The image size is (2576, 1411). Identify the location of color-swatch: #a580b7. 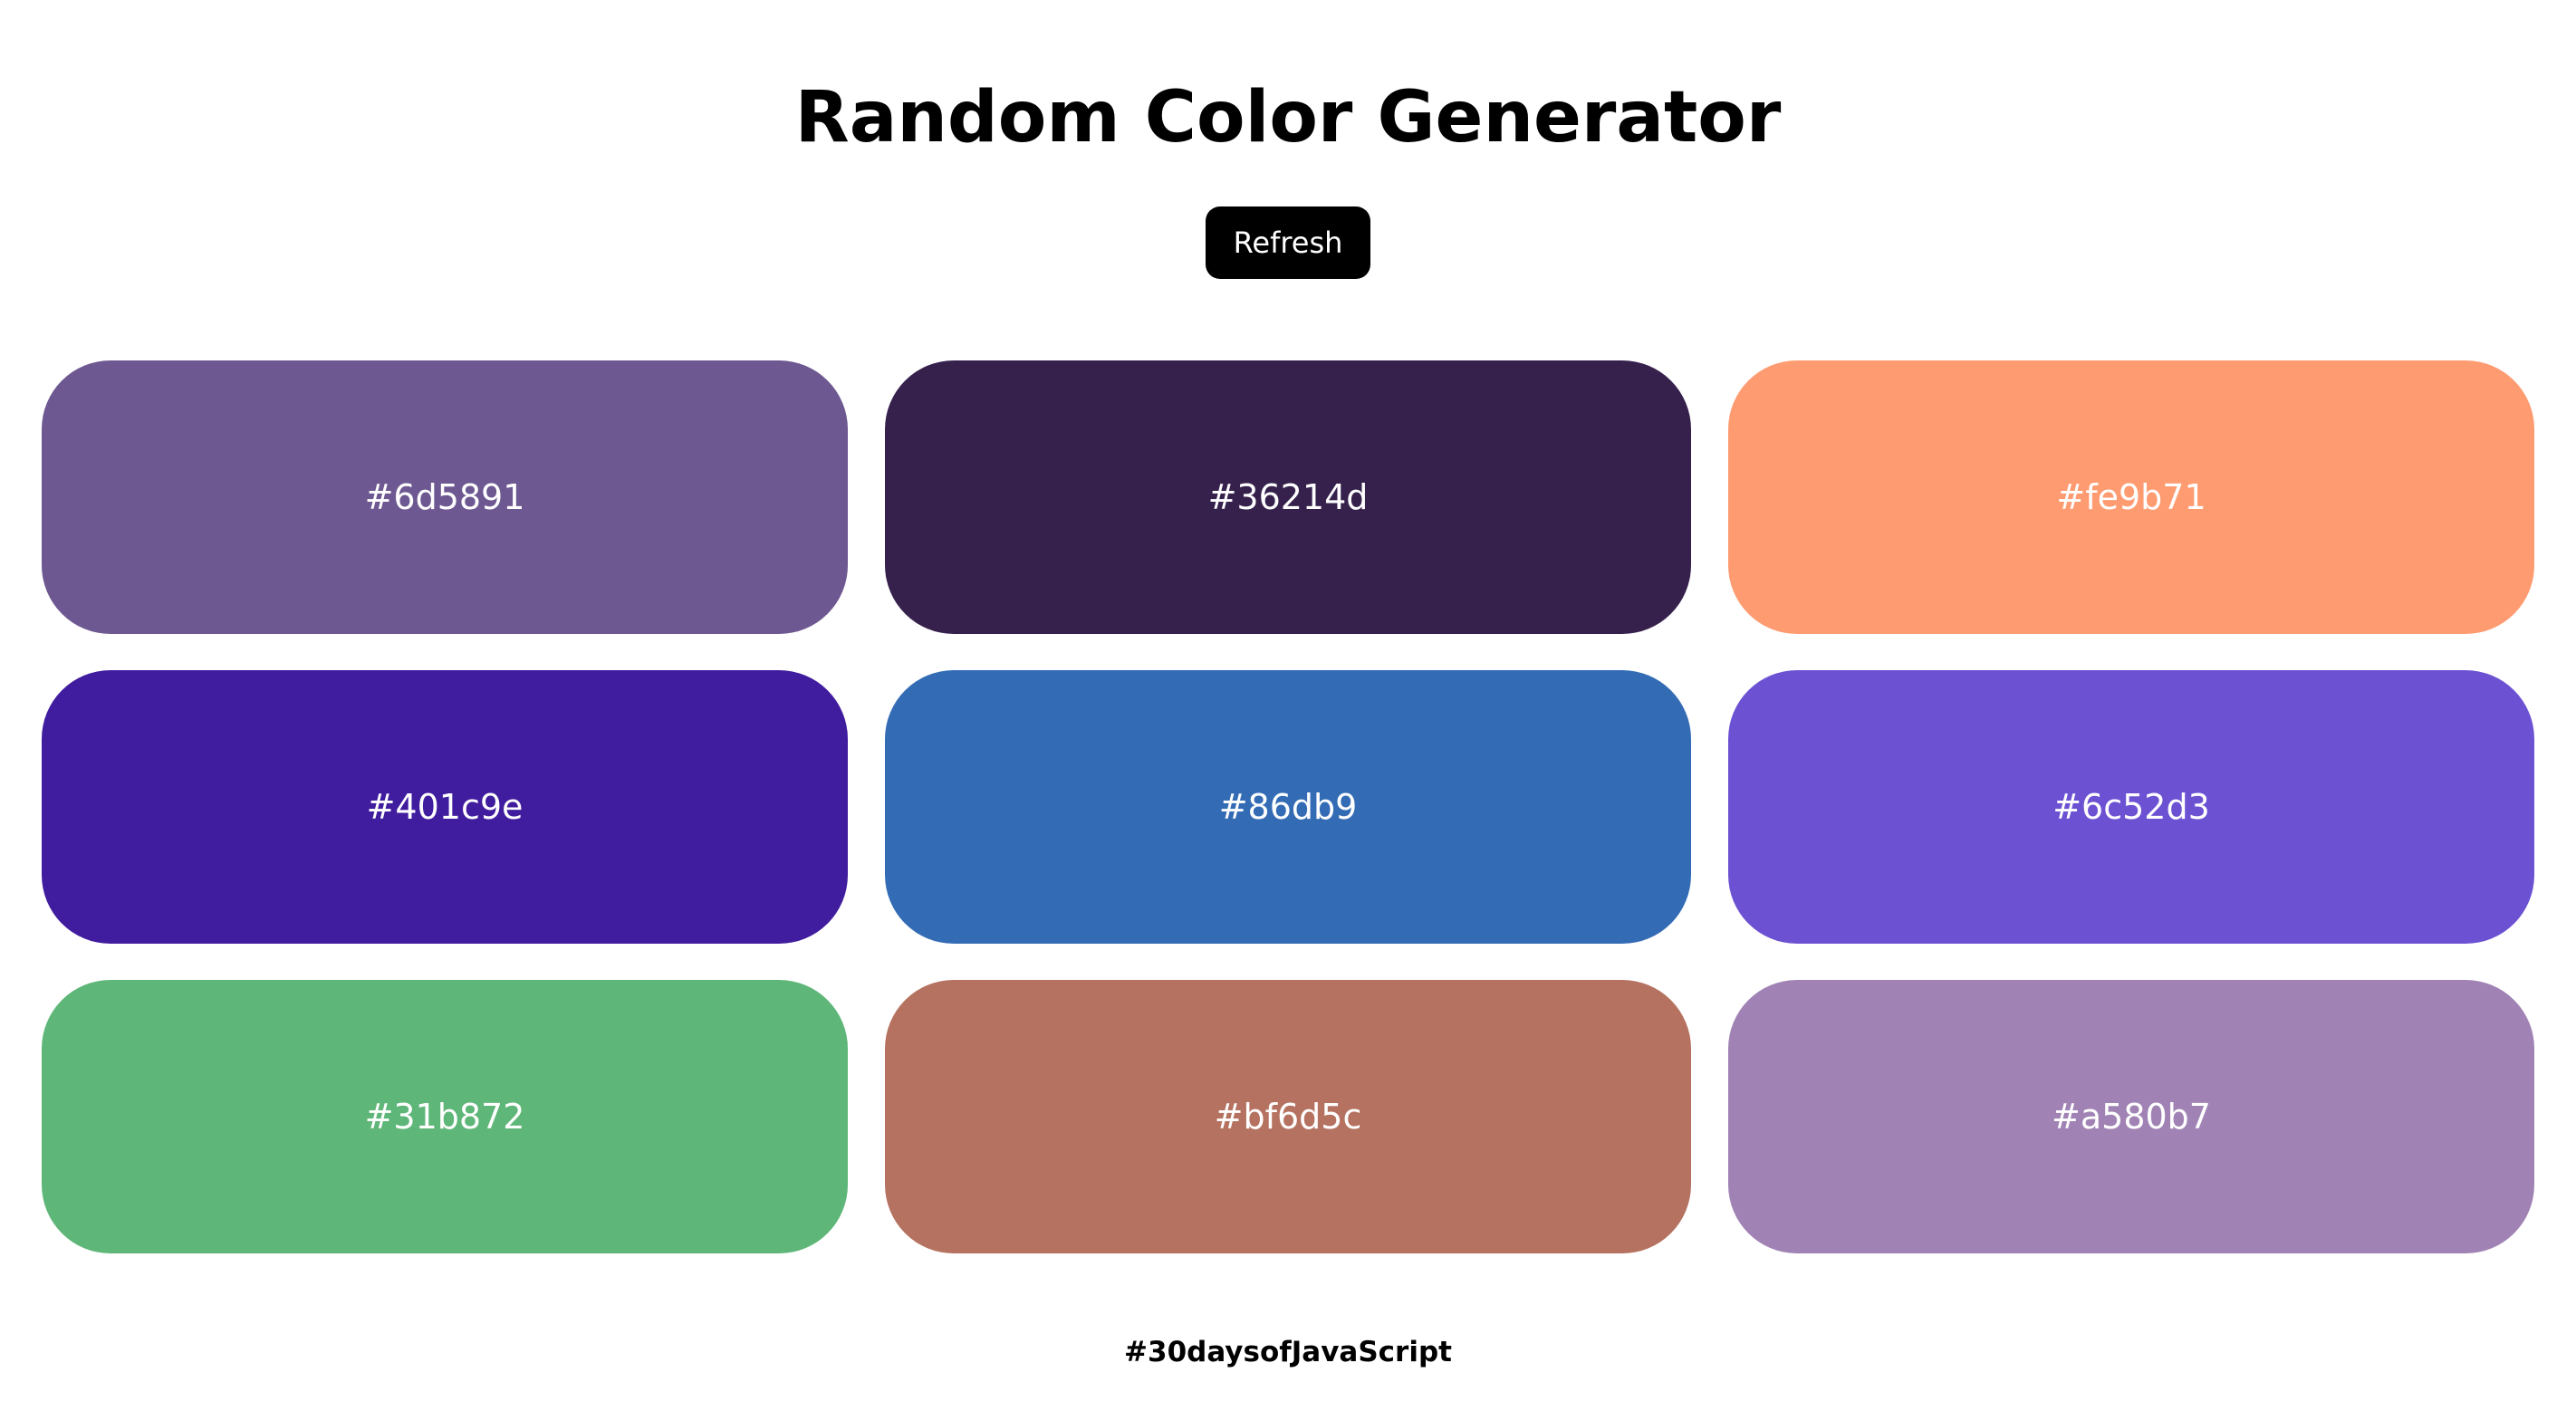
(2131, 1117).